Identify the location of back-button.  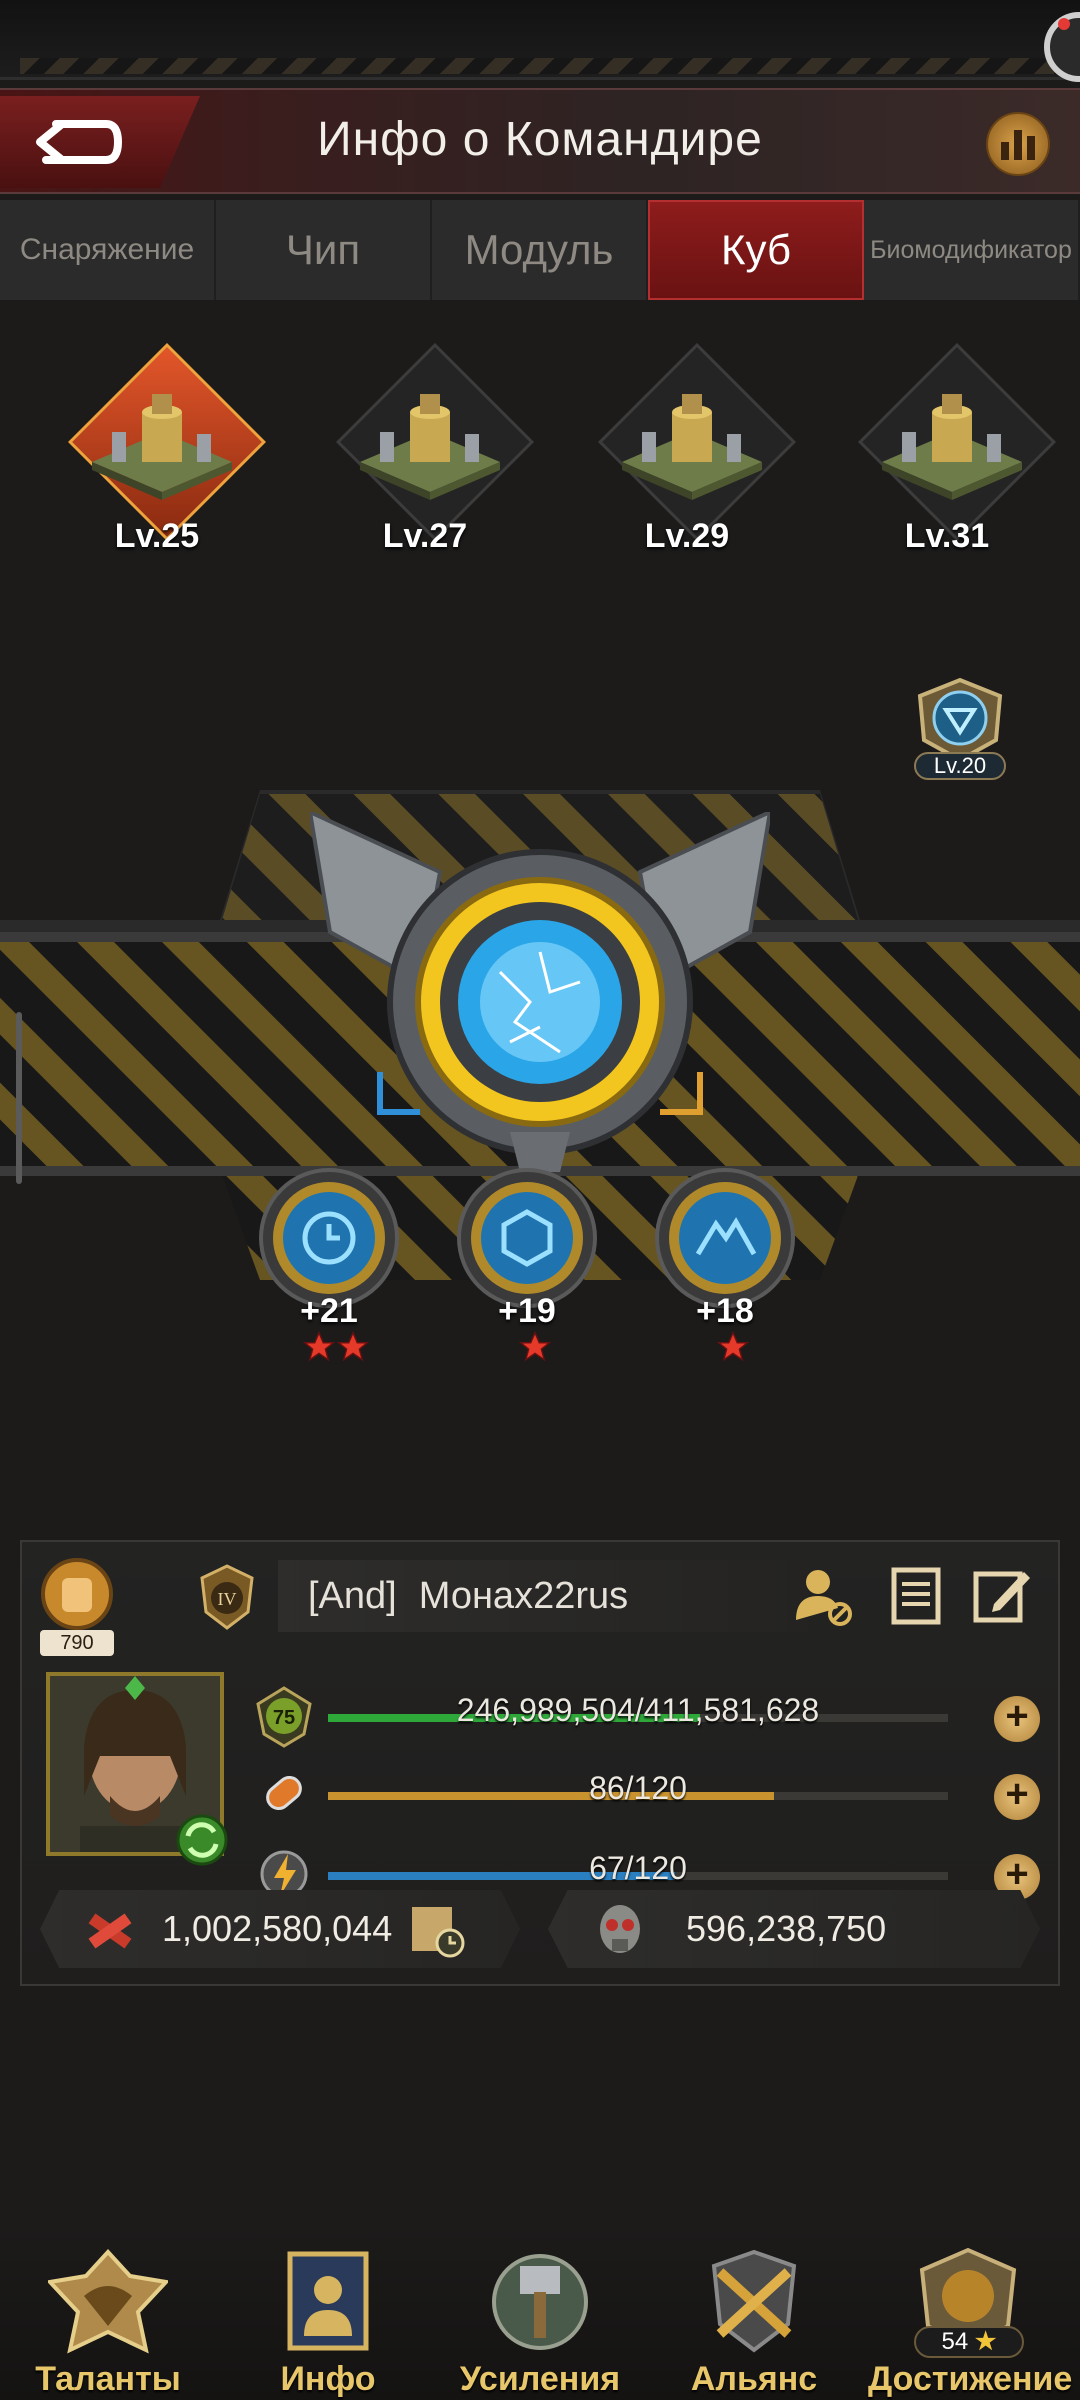
(100, 142).